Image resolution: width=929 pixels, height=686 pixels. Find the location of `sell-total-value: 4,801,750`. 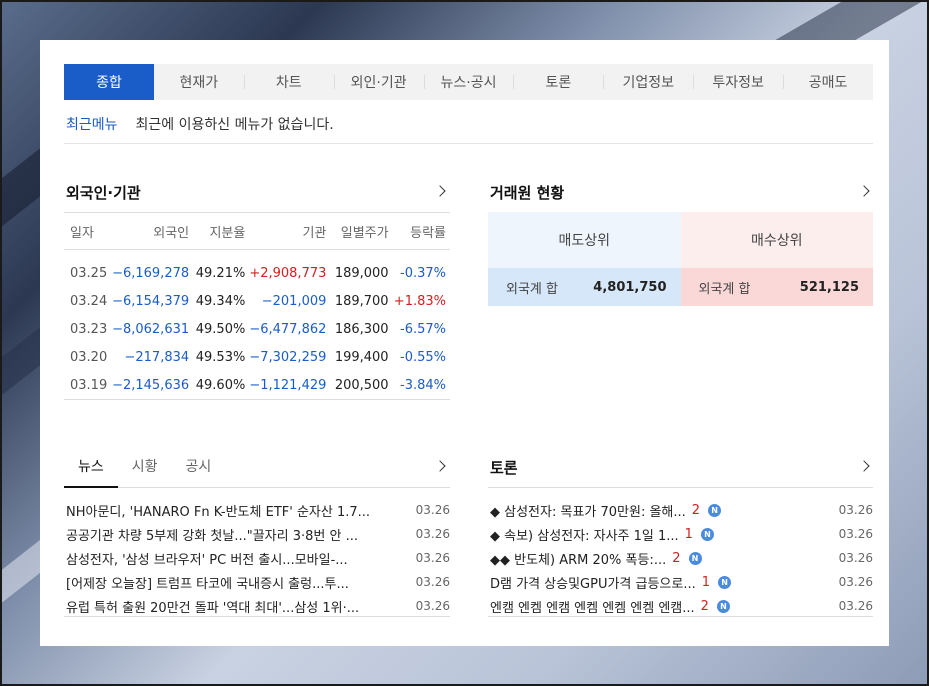

sell-total-value: 4,801,750 is located at coordinates (630, 287).